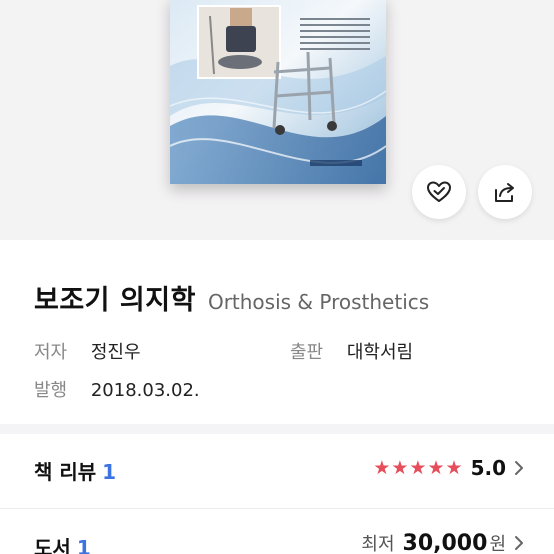 Image resolution: width=554 pixels, height=554 pixels. I want to click on row-divider, so click(277, 508).